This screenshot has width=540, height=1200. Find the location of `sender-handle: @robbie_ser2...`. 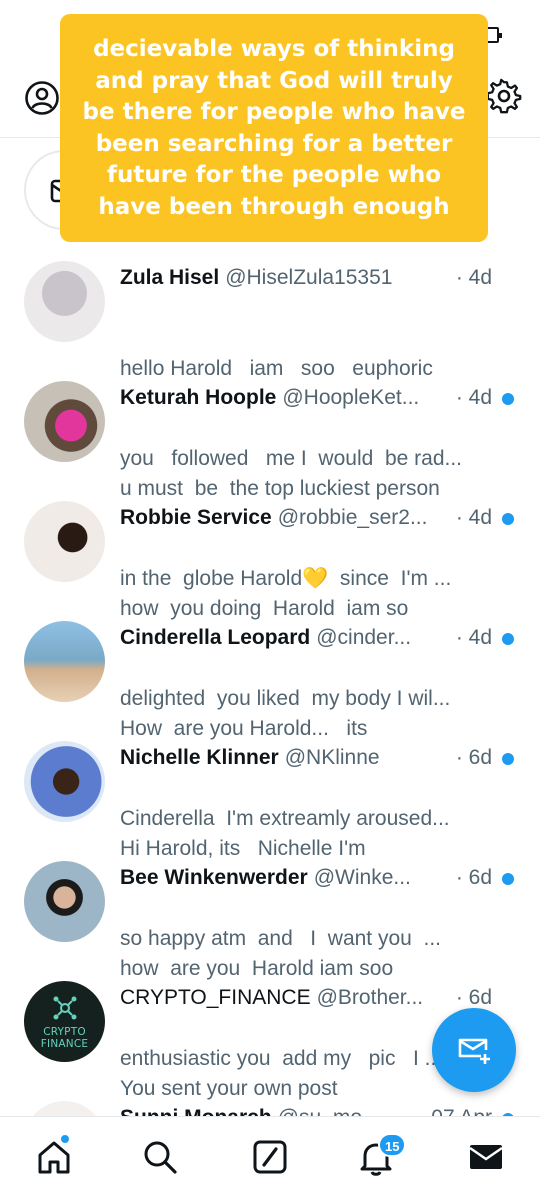

sender-handle: @robbie_ser2... is located at coordinates (352, 517).